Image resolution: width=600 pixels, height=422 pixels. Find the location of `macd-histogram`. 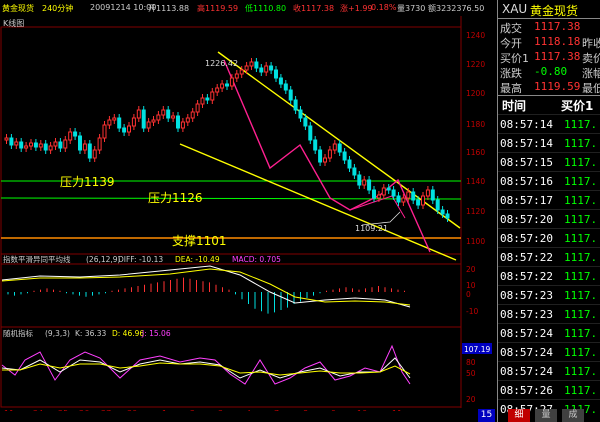

macd-histogram is located at coordinates (206, 295).